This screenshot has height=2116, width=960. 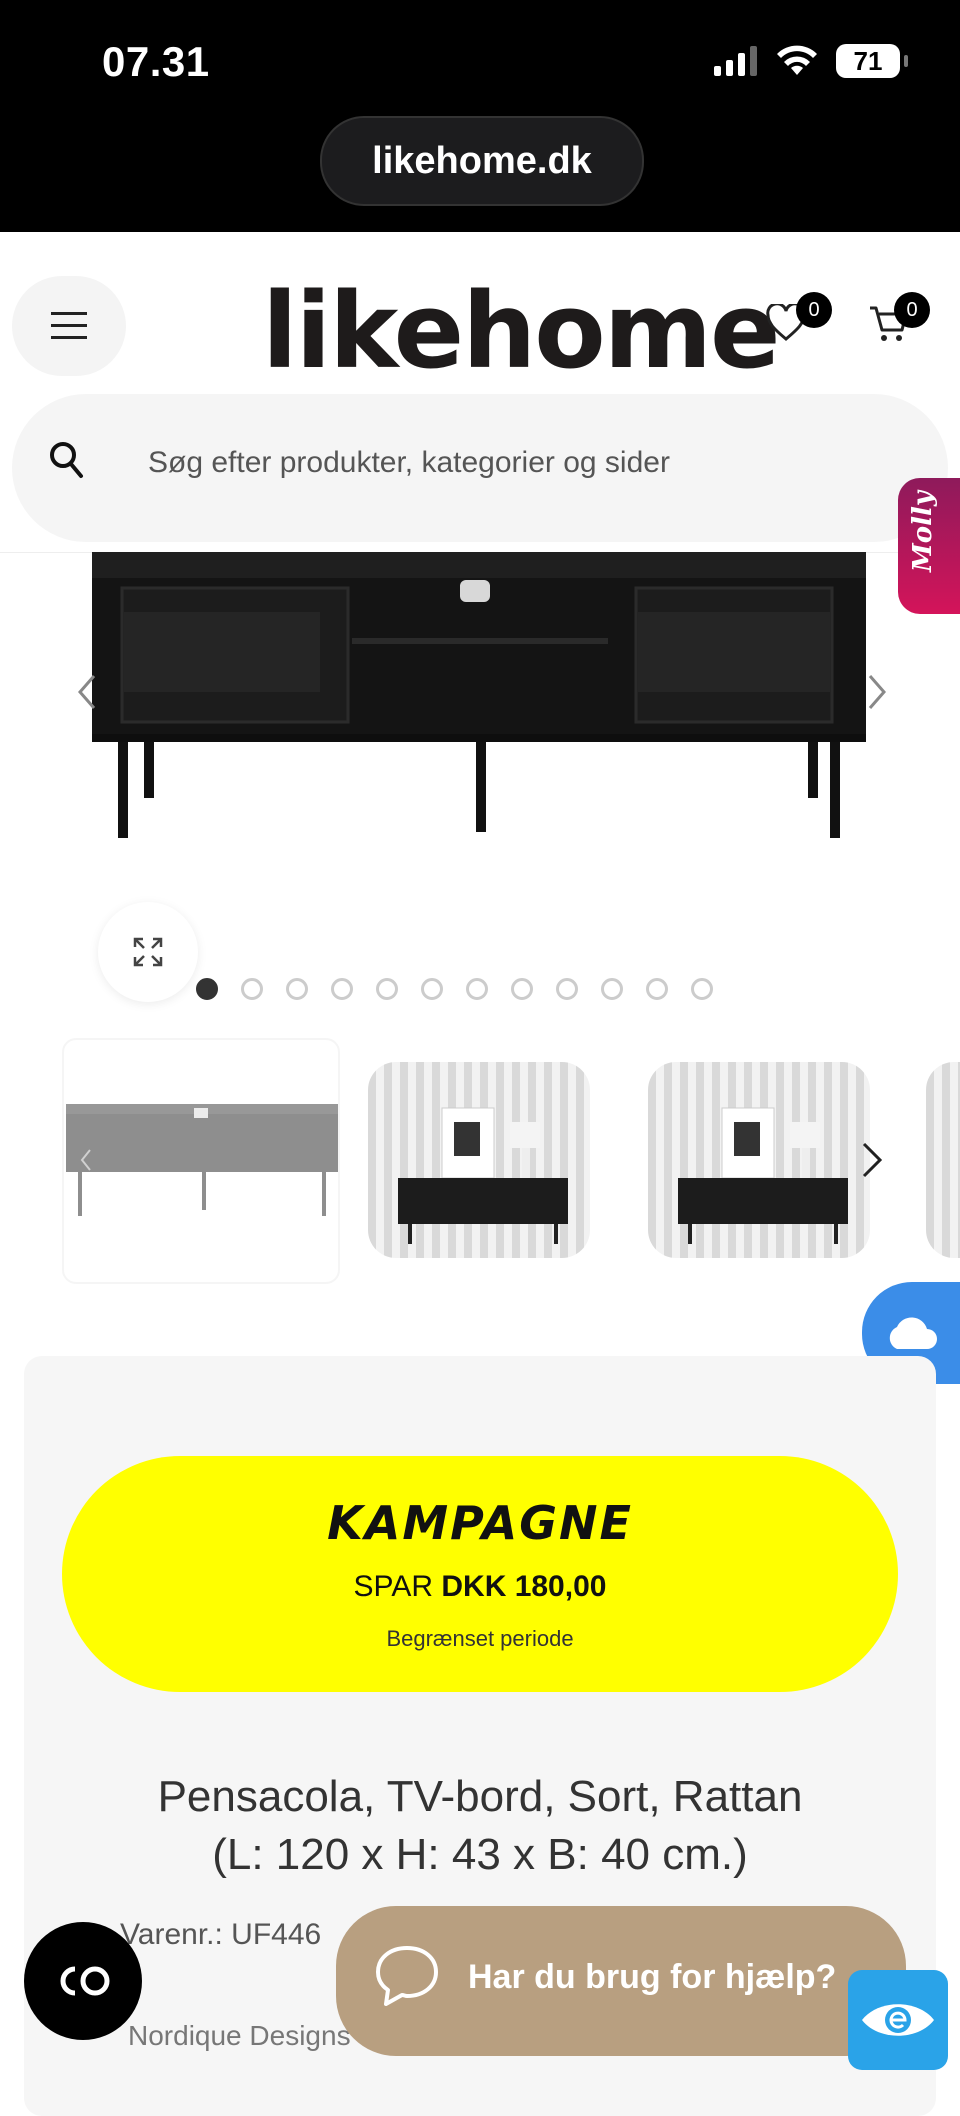 What do you see at coordinates (877, 692) in the screenshot?
I see `next-image-arrow` at bounding box center [877, 692].